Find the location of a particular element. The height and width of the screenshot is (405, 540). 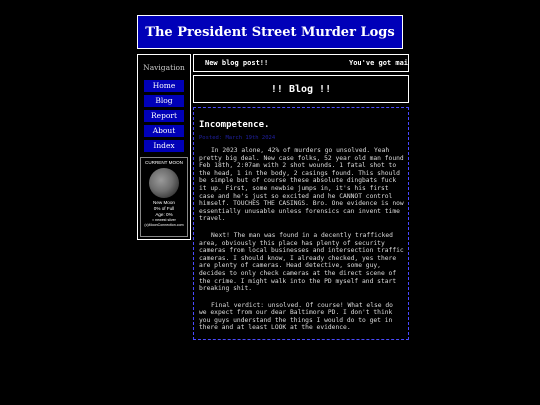

nav-index-button: Index is located at coordinates (164, 146).